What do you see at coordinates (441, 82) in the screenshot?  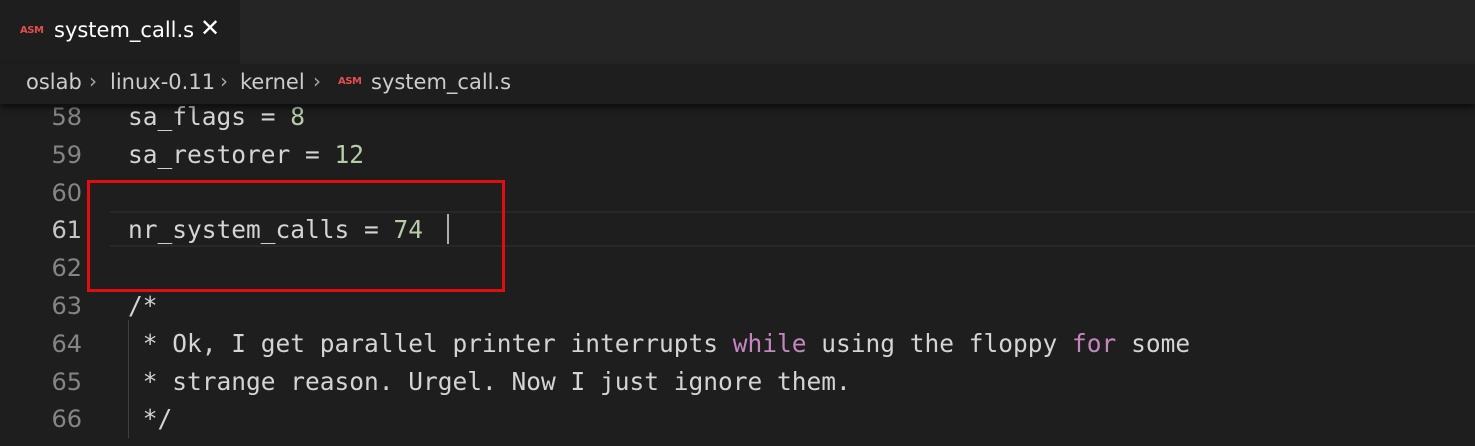 I see `breadcrumb-item-file: system_call.s` at bounding box center [441, 82].